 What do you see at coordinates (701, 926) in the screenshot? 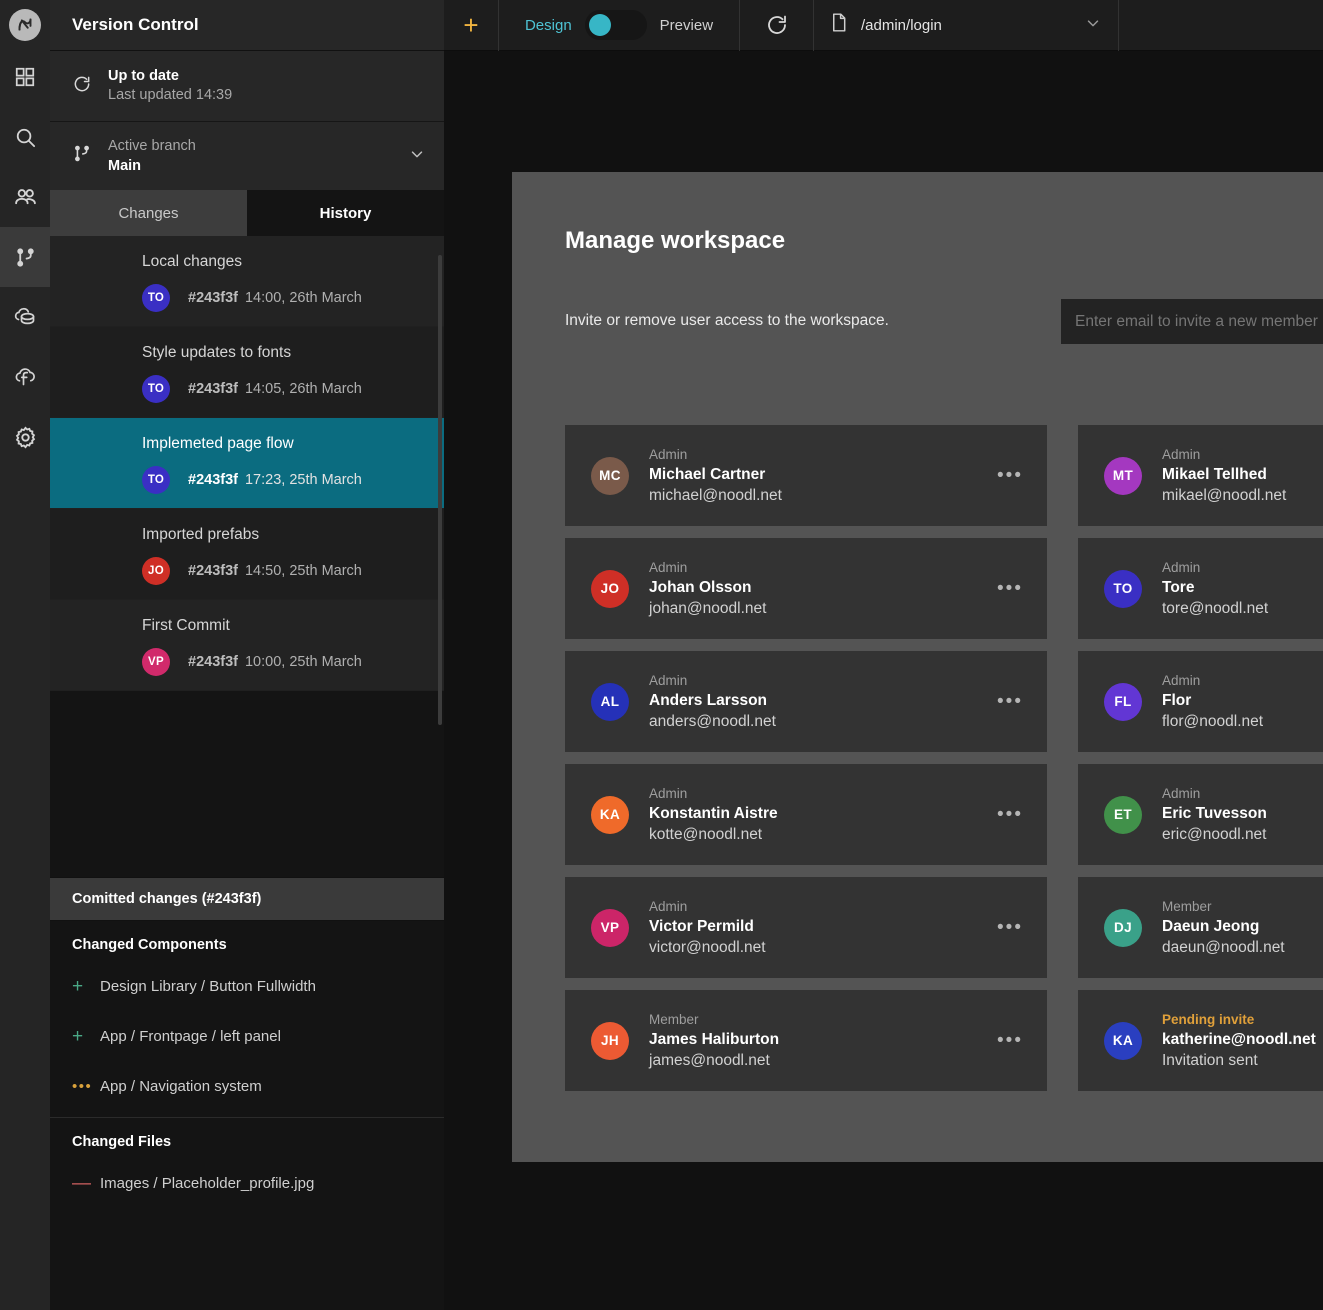
I see `user-name: Victor Permild` at bounding box center [701, 926].